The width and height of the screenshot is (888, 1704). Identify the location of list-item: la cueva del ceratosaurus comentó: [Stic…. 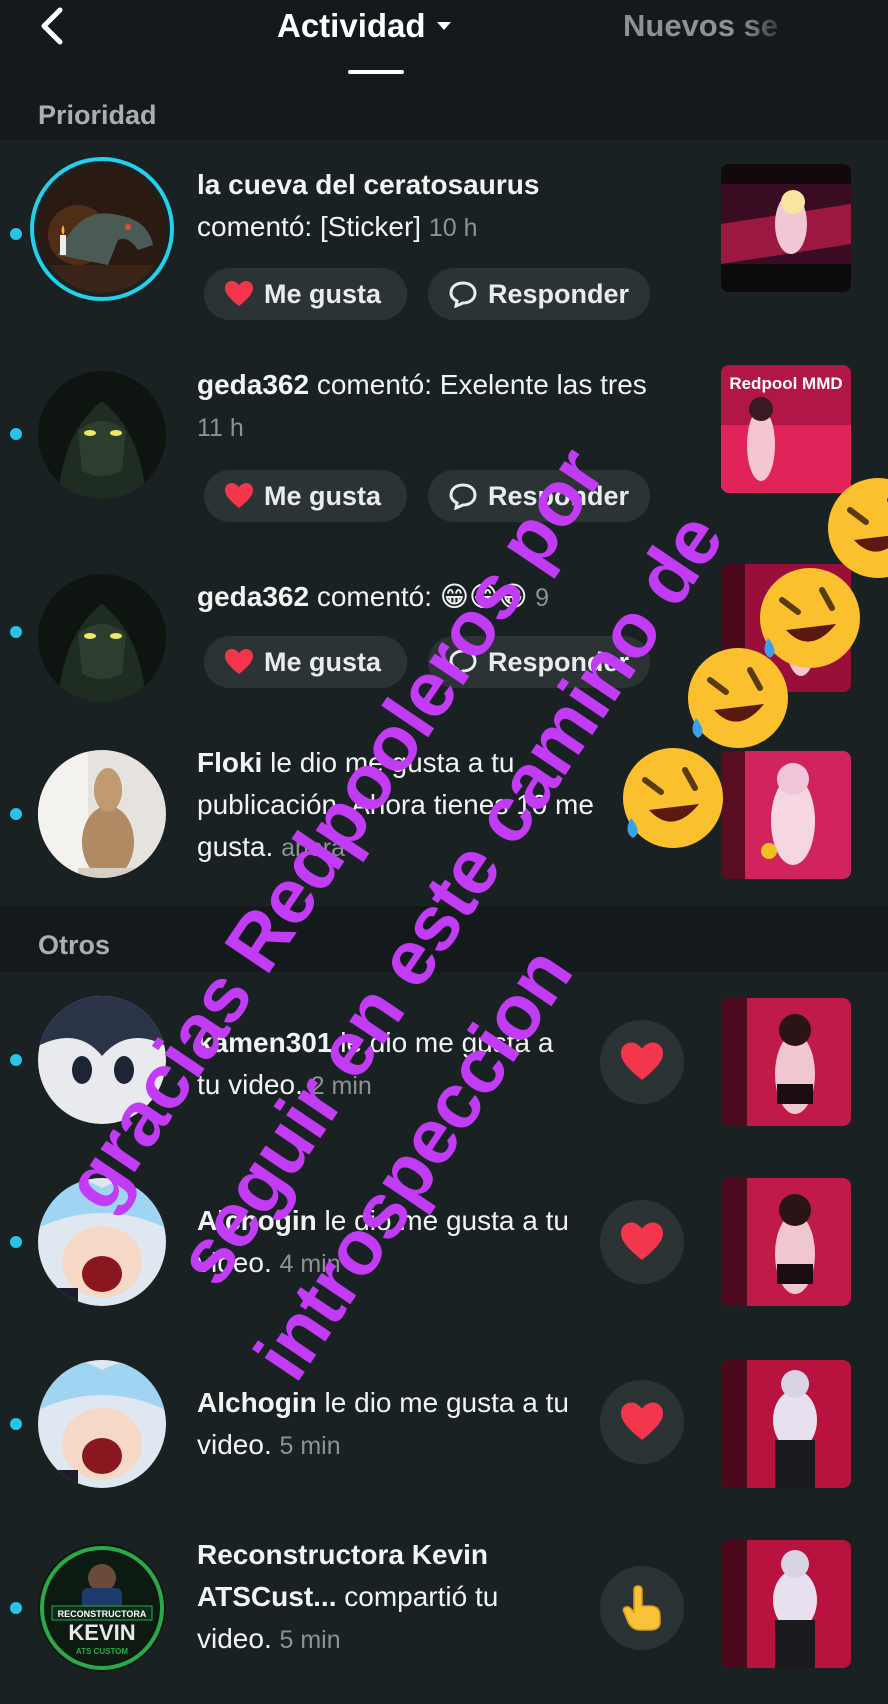
(444, 240).